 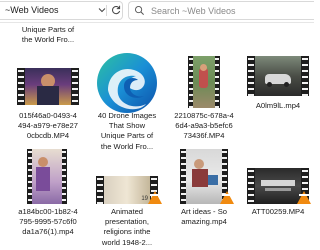 What do you see at coordinates (116, 10) in the screenshot?
I see `refresh-icon` at bounding box center [116, 10].